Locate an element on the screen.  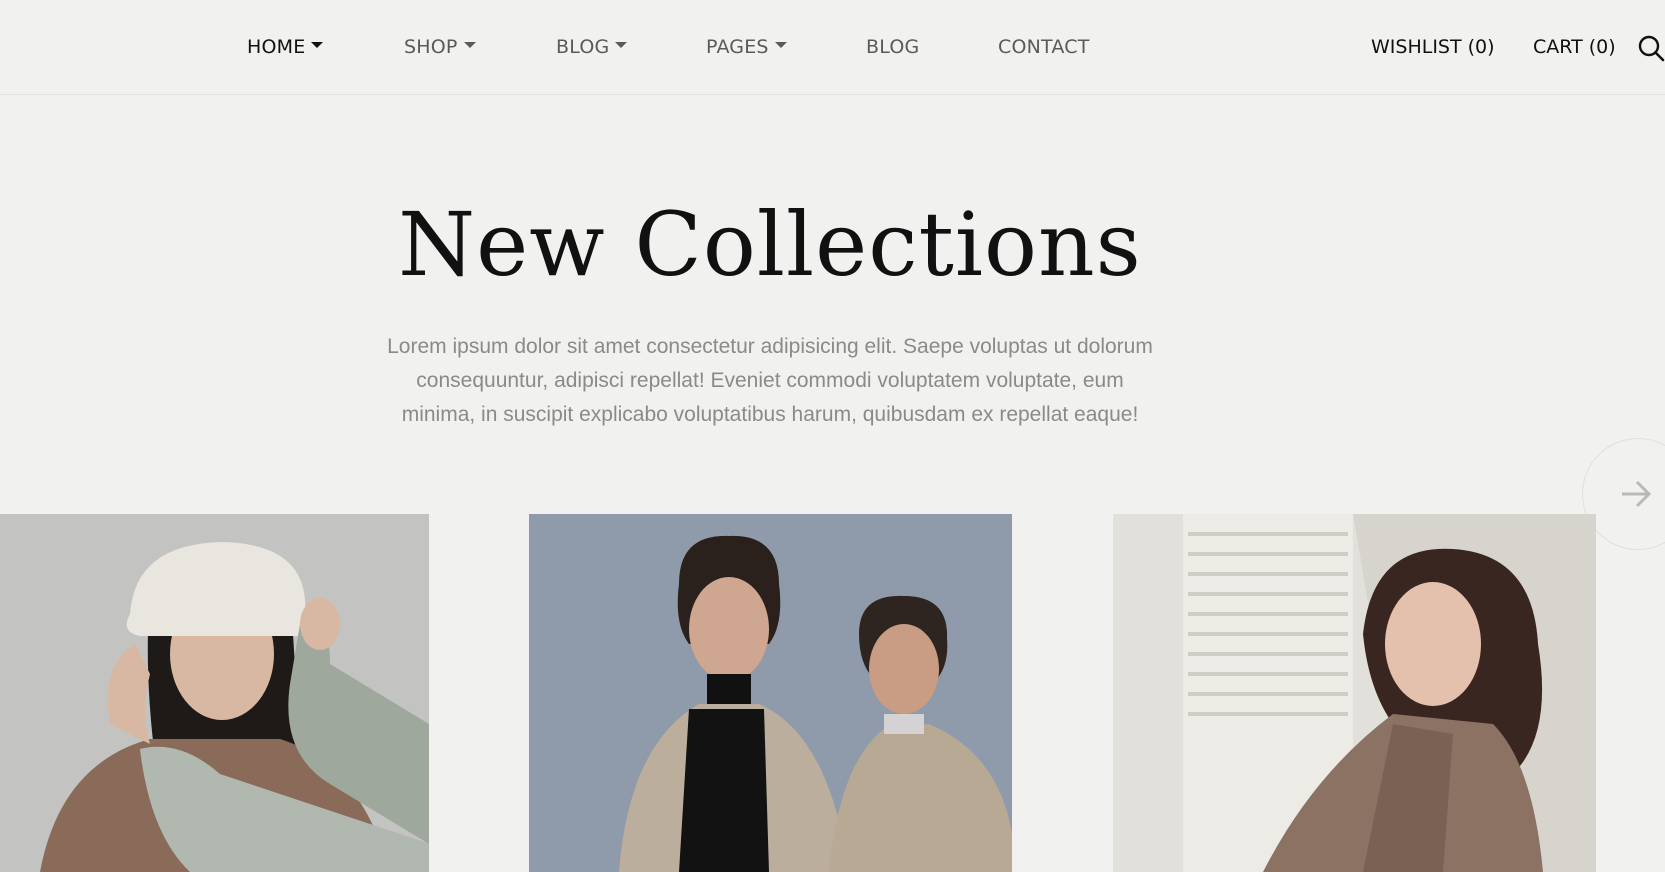
nav-item-label: HOME is located at coordinates (276, 47).